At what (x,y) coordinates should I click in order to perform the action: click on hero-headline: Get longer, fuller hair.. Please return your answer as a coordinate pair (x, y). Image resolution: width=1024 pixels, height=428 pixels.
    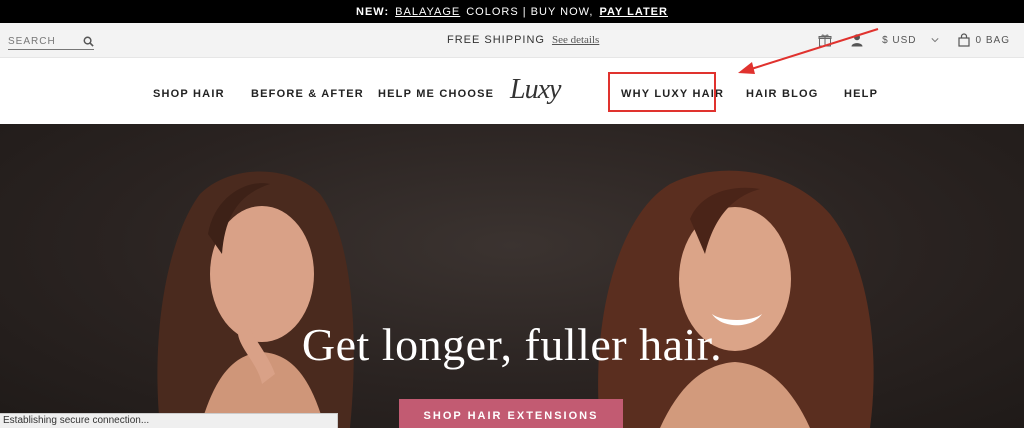
    Looking at the image, I should click on (512, 344).